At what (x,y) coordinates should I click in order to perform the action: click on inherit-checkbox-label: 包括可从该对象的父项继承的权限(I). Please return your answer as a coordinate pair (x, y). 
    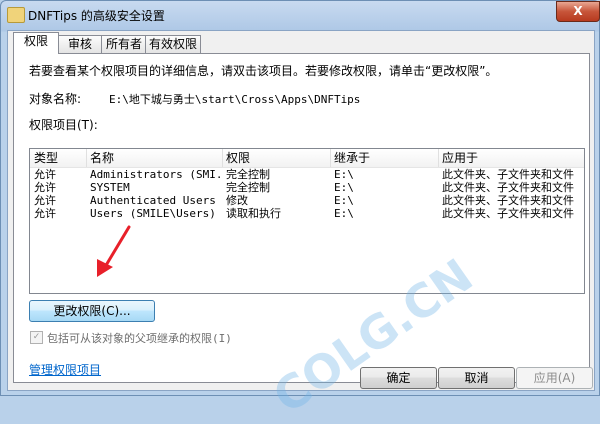
    Looking at the image, I should click on (139, 338).